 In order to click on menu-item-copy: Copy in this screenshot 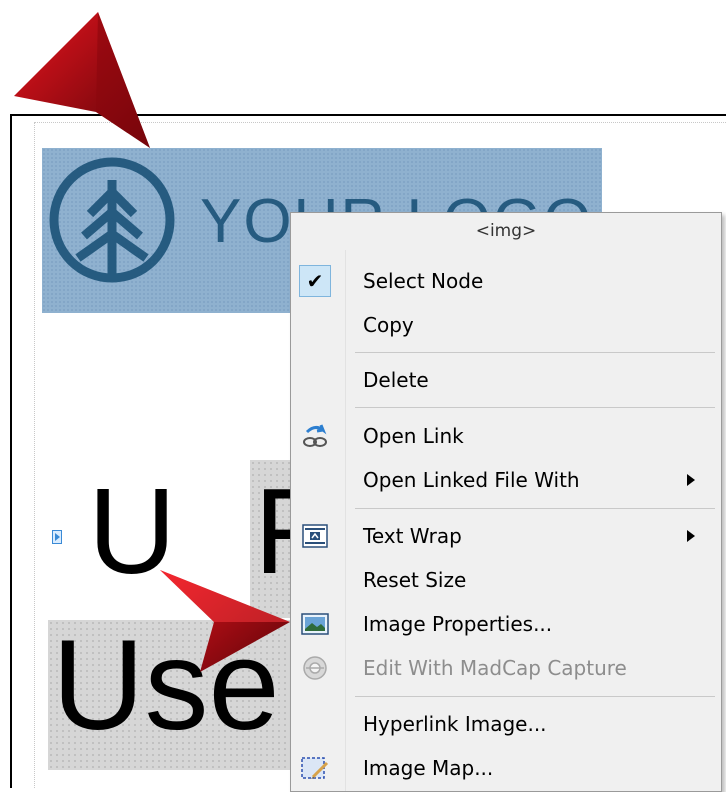, I will do `click(506, 325)`.